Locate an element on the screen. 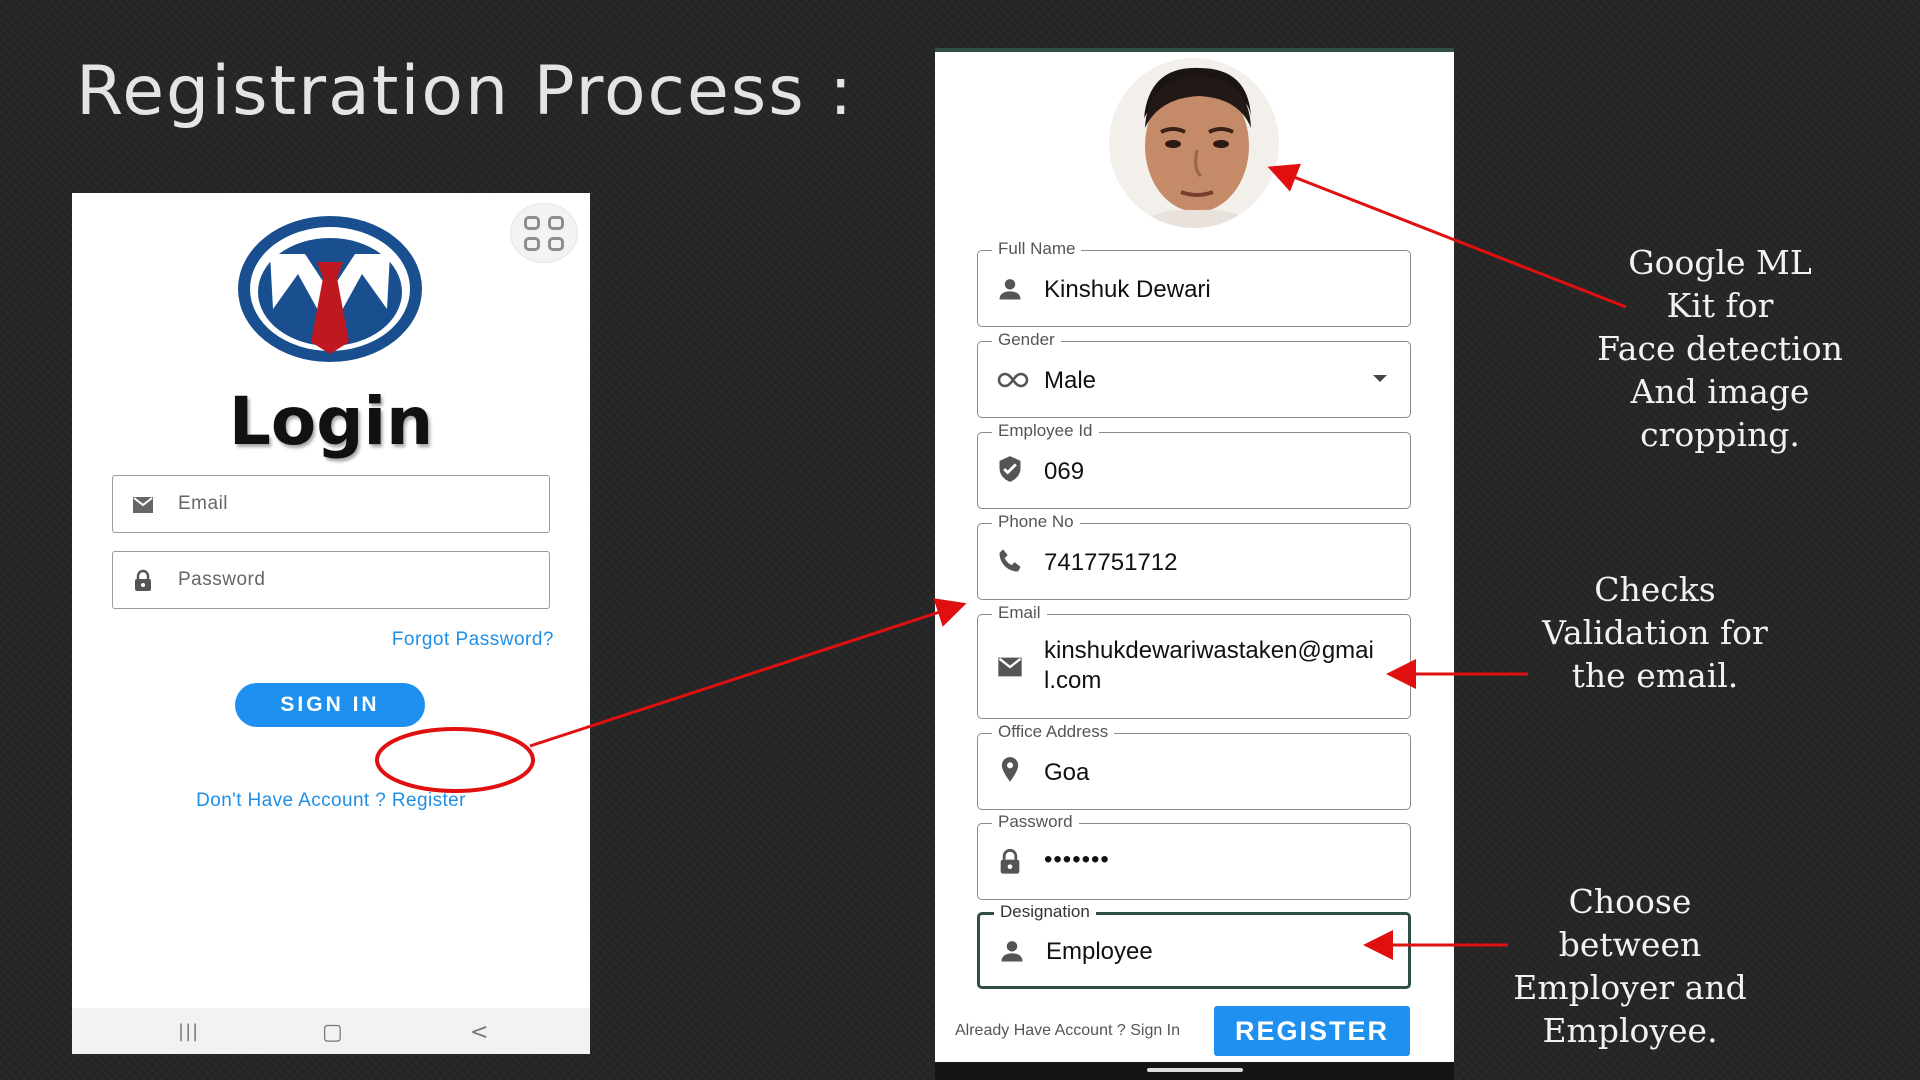 The image size is (1920, 1080). password-field: Password is located at coordinates (331, 580).